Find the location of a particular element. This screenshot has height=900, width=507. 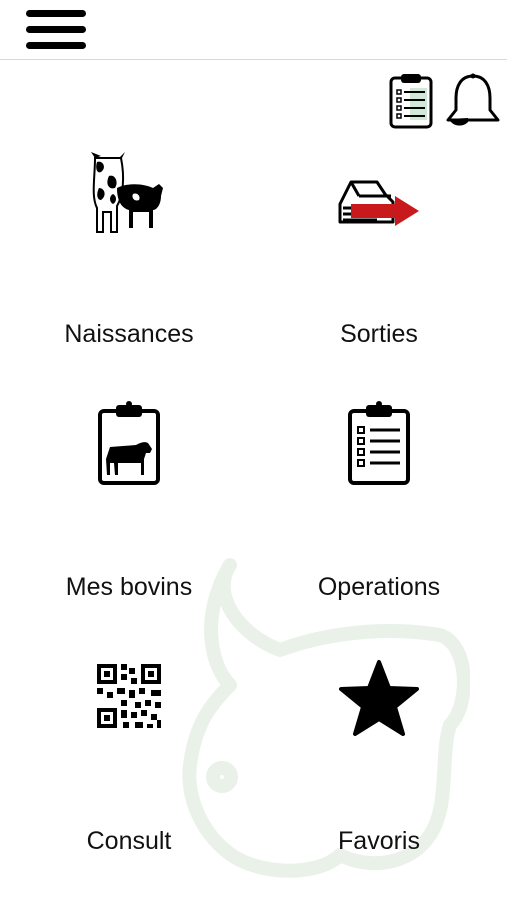

hamburger-menu-icon is located at coordinates (56, 31).